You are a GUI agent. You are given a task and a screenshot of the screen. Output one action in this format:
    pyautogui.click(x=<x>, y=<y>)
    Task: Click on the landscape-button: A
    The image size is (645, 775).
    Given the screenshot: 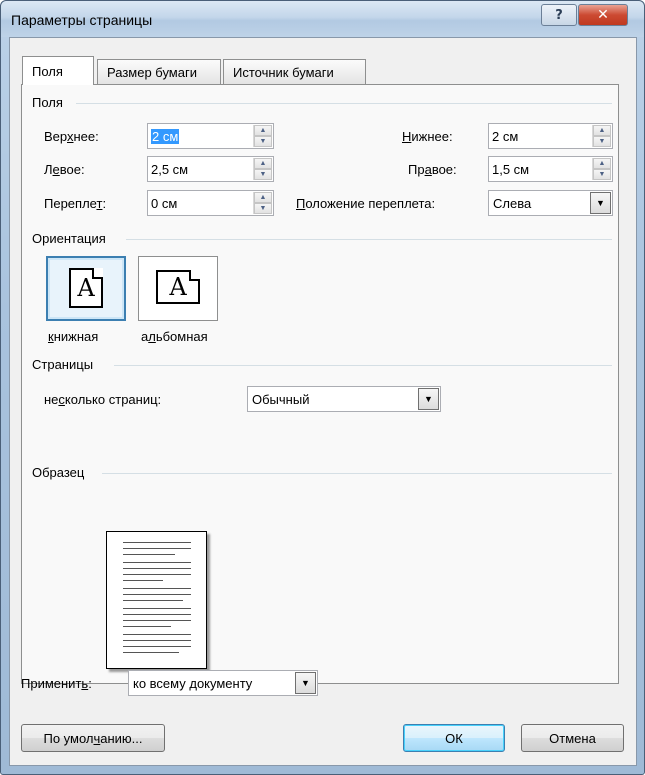 What is the action you would take?
    pyautogui.click(x=178, y=288)
    